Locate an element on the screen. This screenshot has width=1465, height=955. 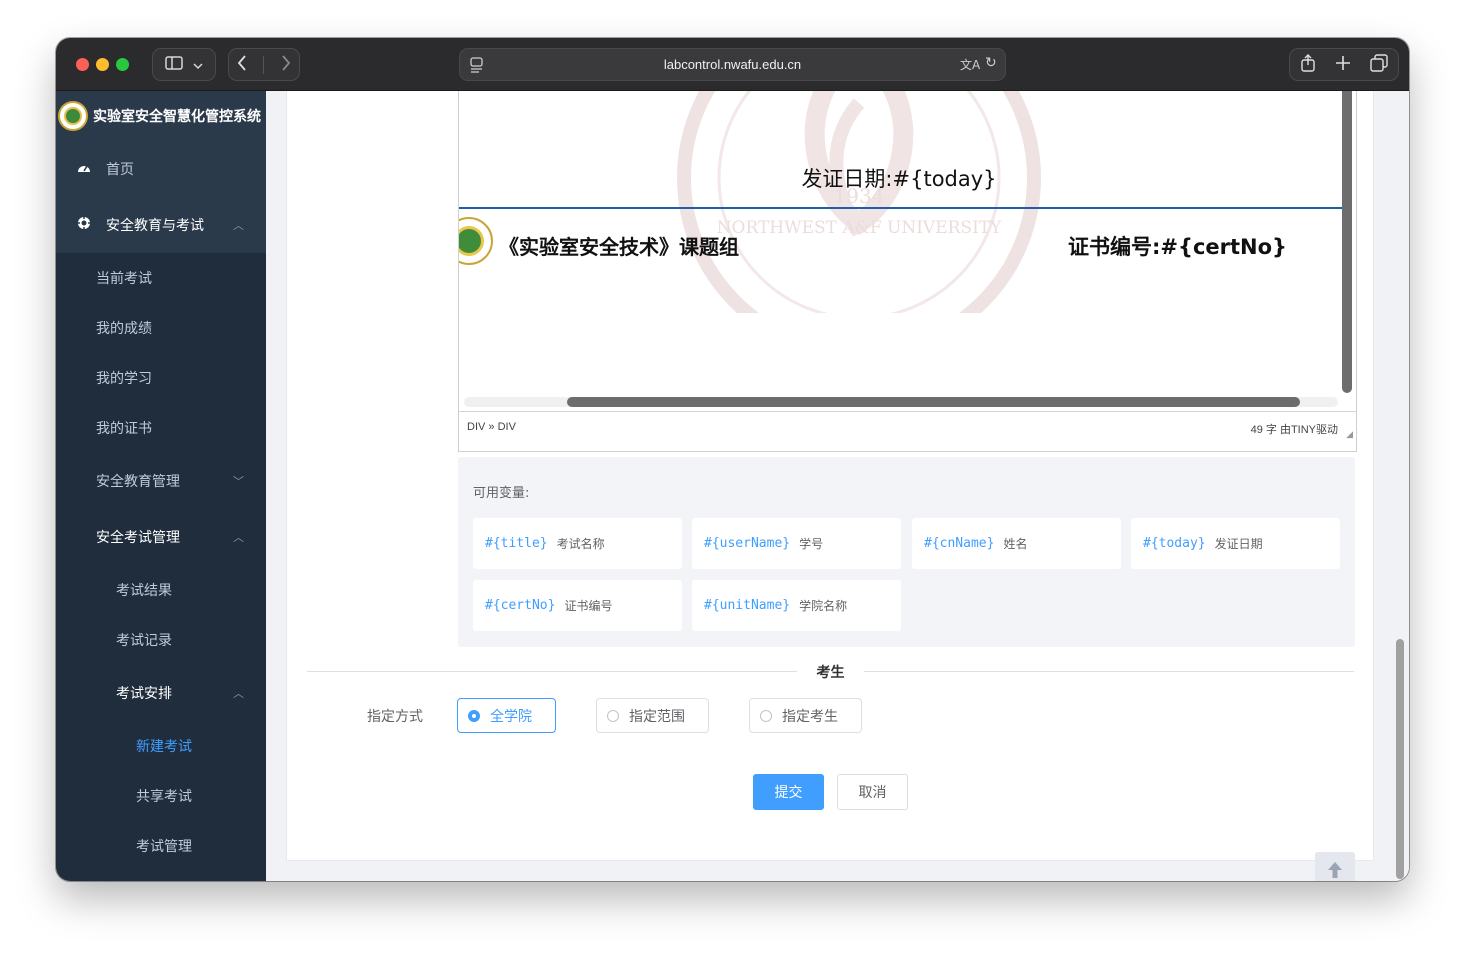
element-path: DIV » DIV is located at coordinates (491, 427).